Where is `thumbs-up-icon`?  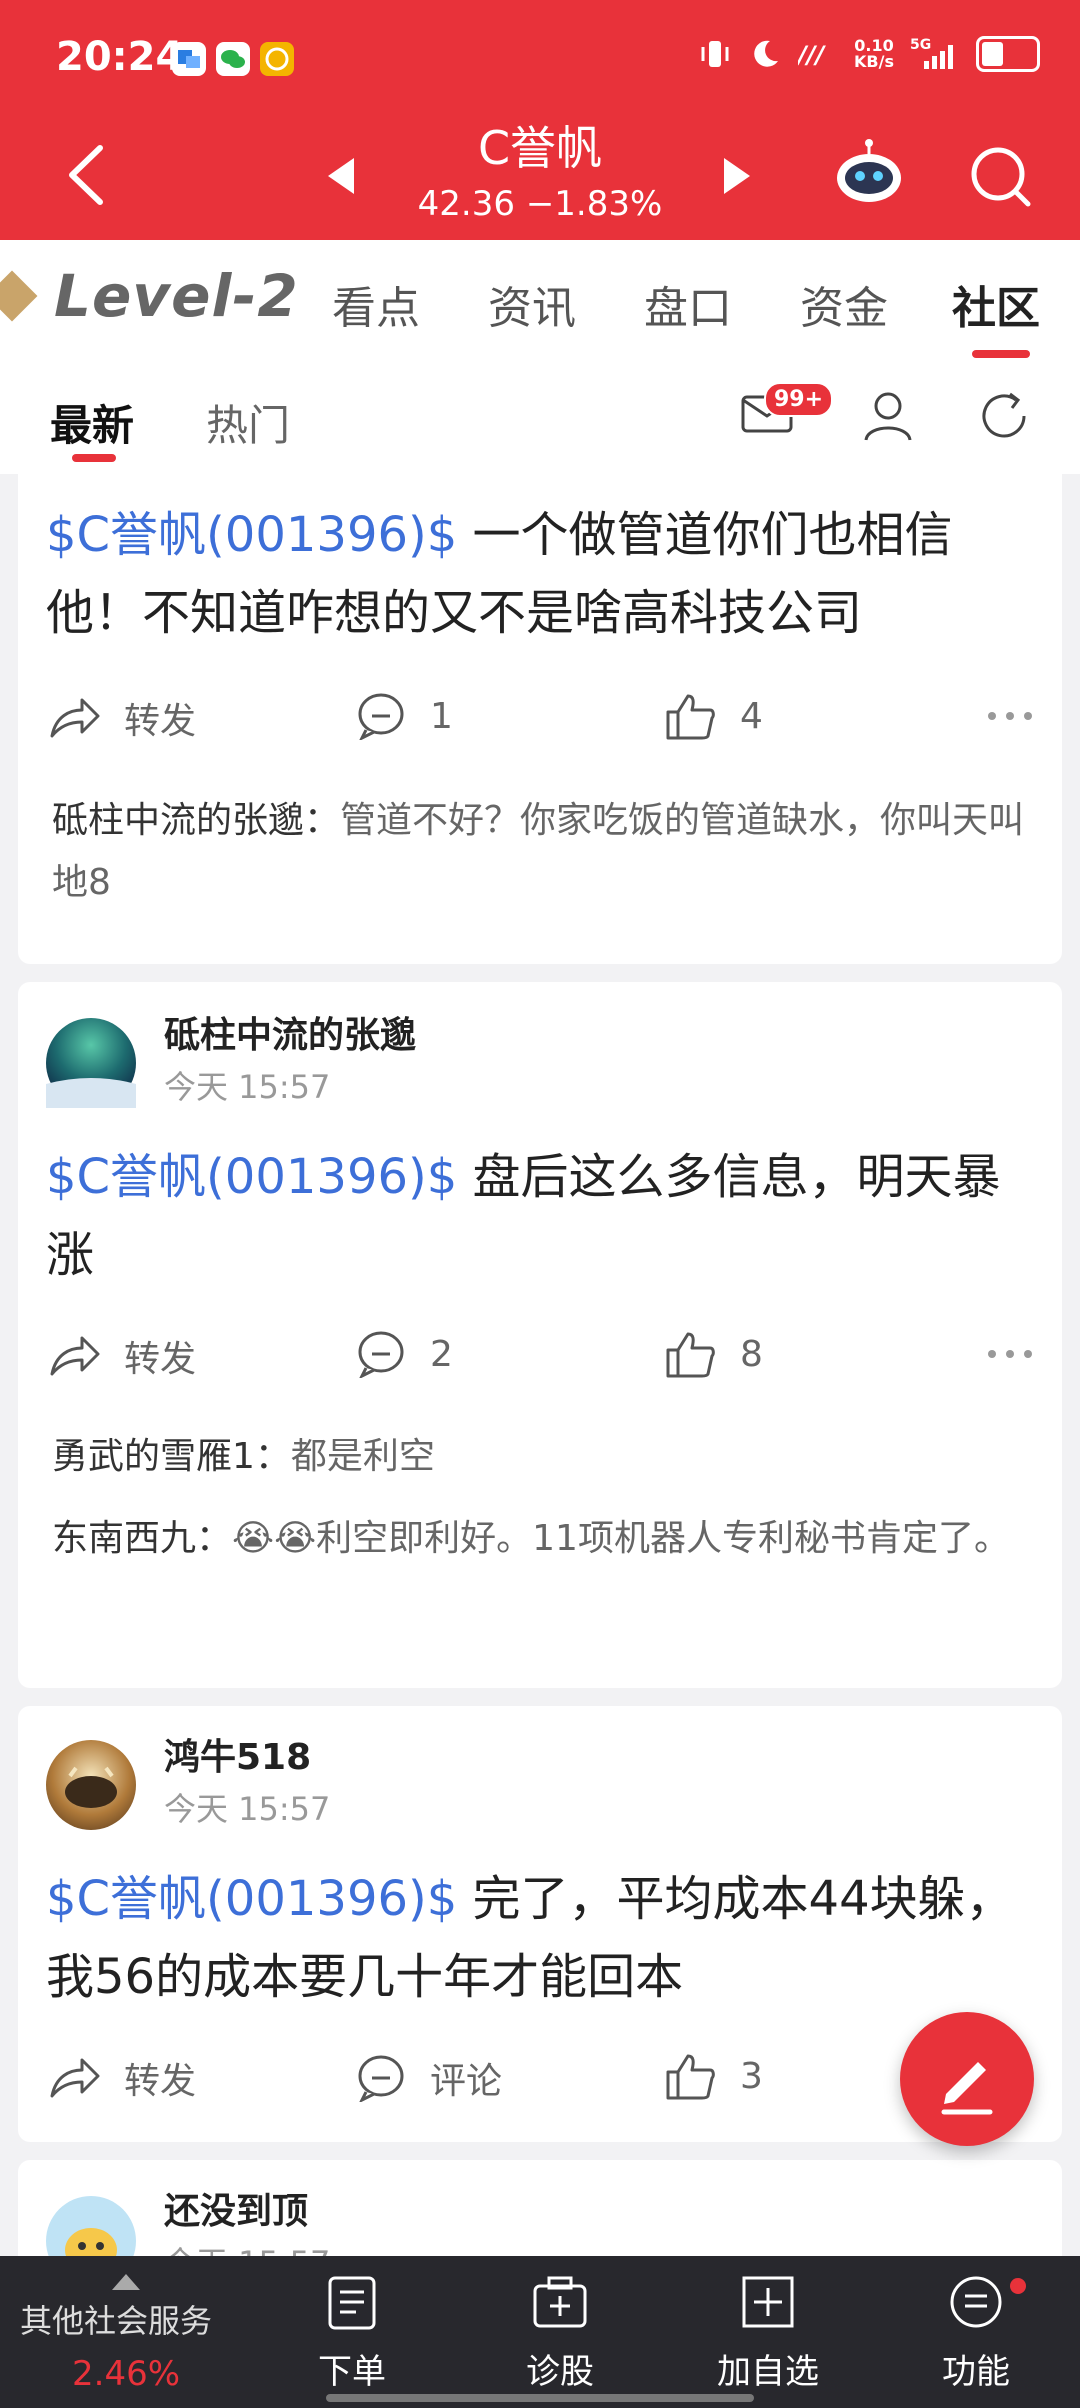
thumbs-up-icon is located at coordinates (690, 717).